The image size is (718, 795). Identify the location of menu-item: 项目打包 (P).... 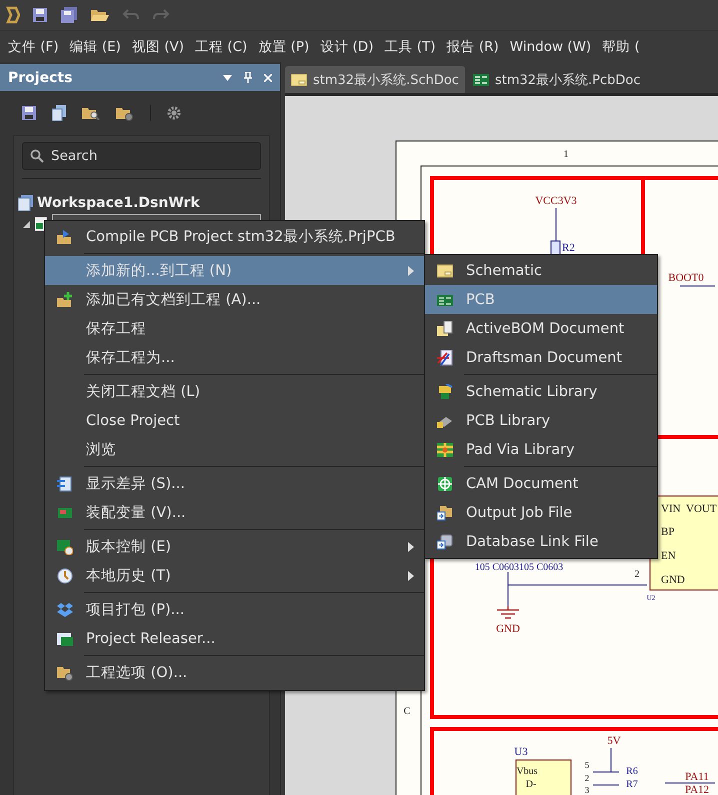
(234, 609).